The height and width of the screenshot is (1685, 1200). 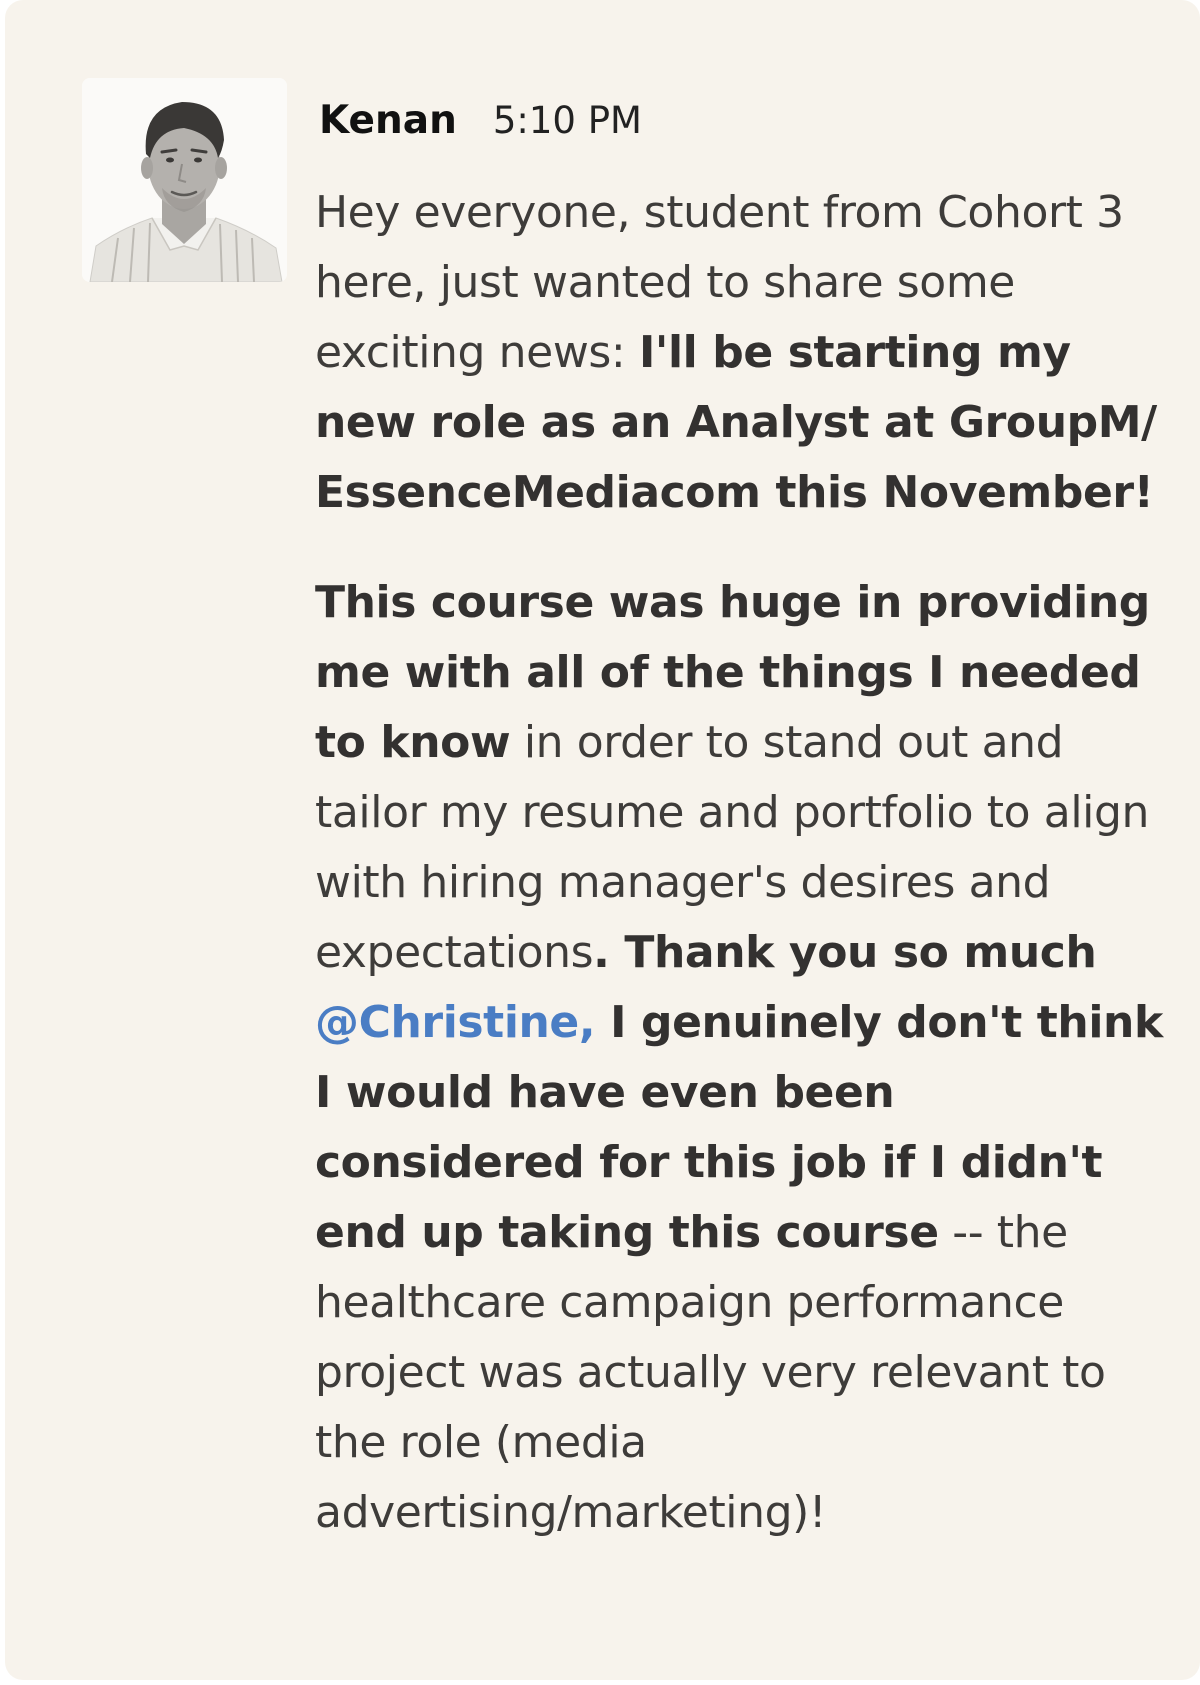 I want to click on message-timestamp: 5:10 PM, so click(x=567, y=120).